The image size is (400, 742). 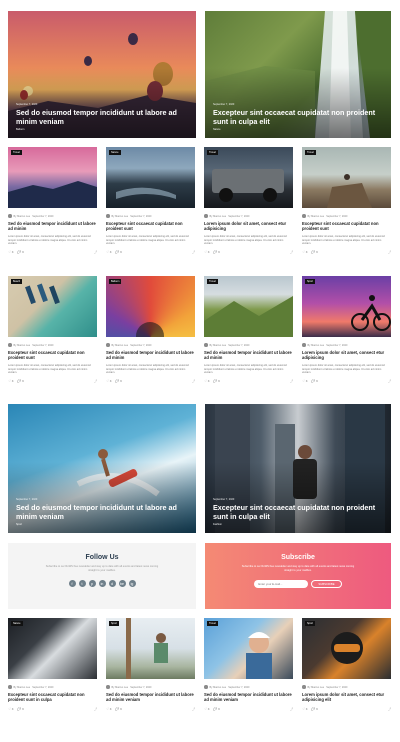 What do you see at coordinates (102, 524) in the screenshot?
I see `post-category: Sport` at bounding box center [102, 524].